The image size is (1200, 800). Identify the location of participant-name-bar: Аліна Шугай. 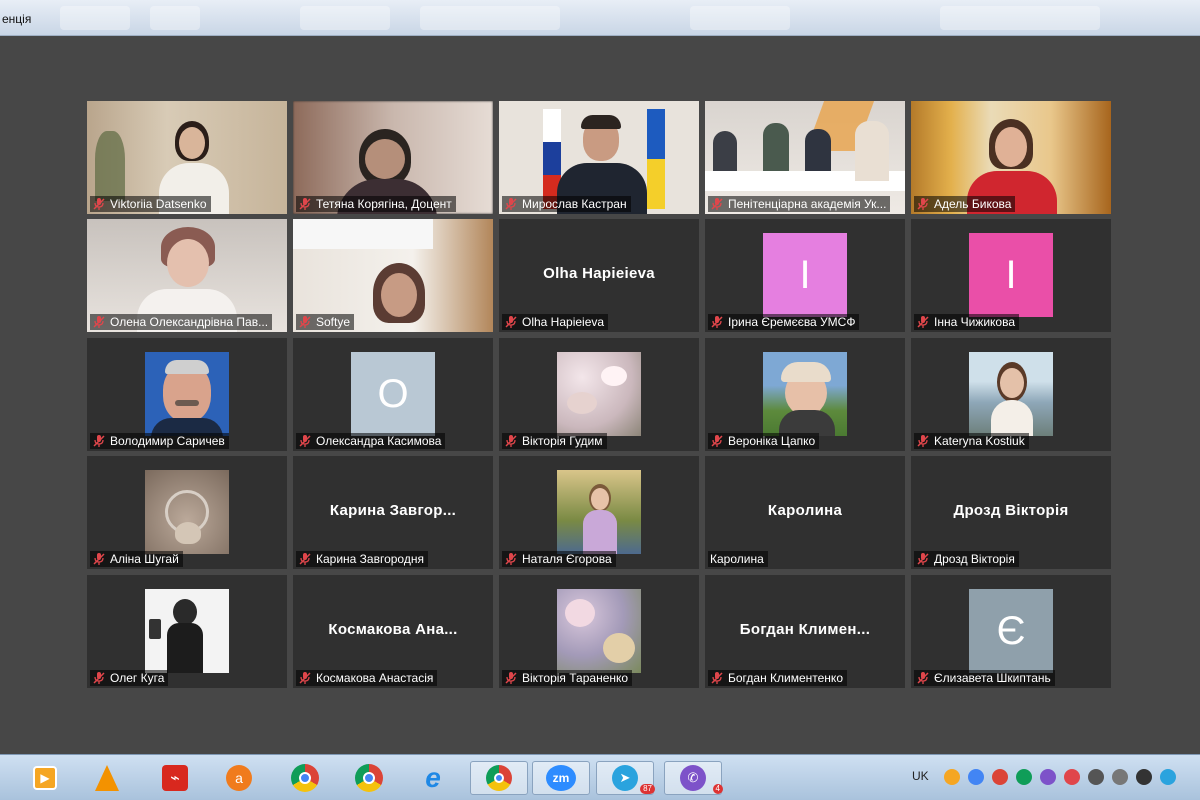
(136, 559).